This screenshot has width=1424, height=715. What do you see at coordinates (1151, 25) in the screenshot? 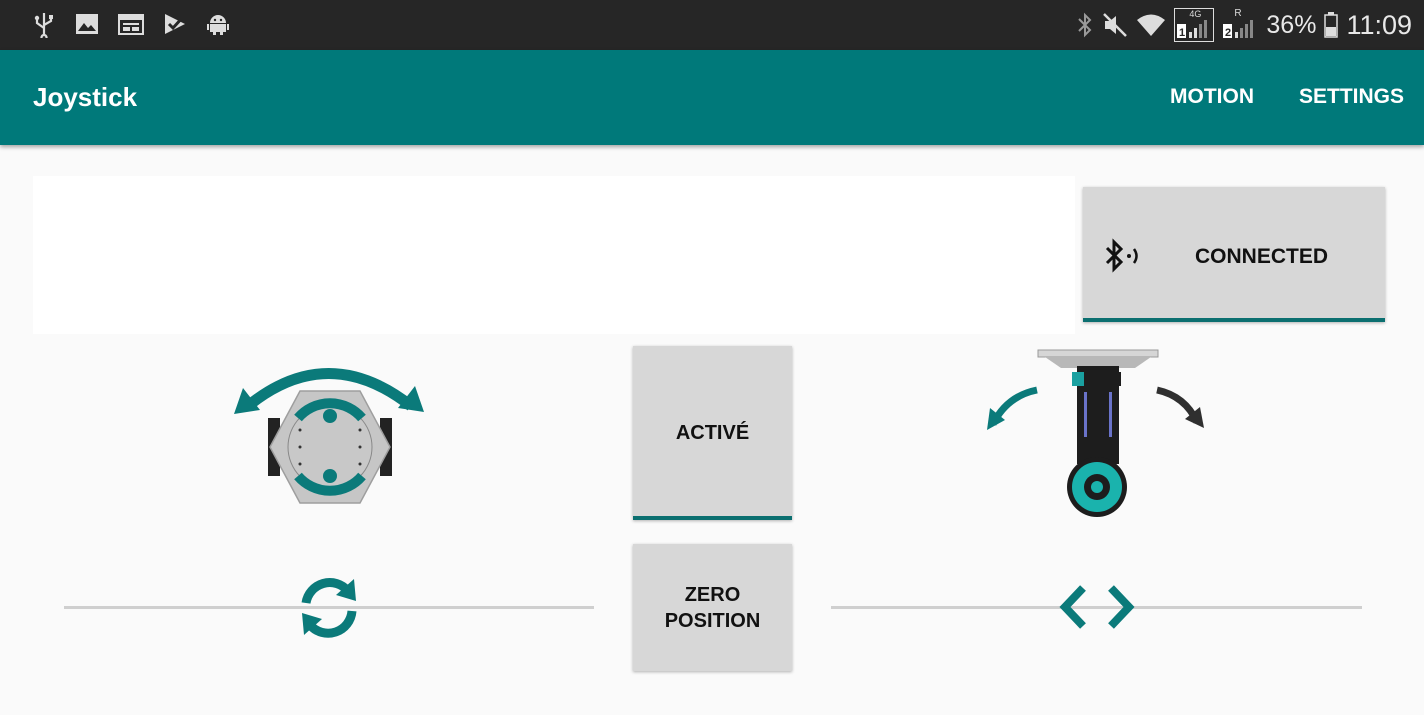
I see `wifi-icon` at bounding box center [1151, 25].